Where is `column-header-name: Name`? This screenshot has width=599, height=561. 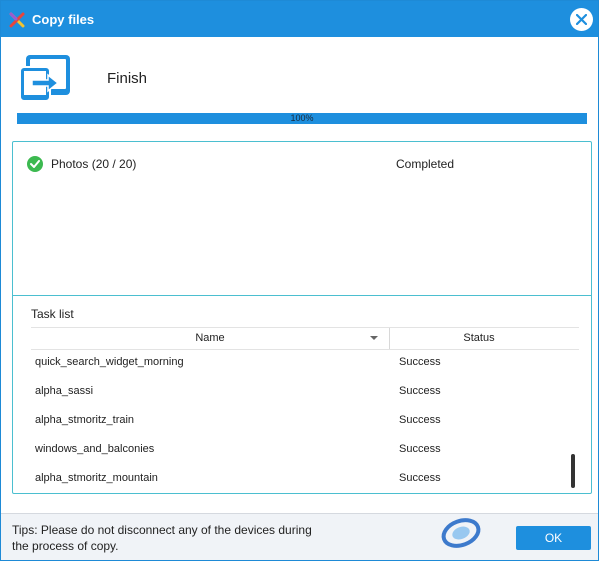
column-header-name: Name is located at coordinates (210, 338).